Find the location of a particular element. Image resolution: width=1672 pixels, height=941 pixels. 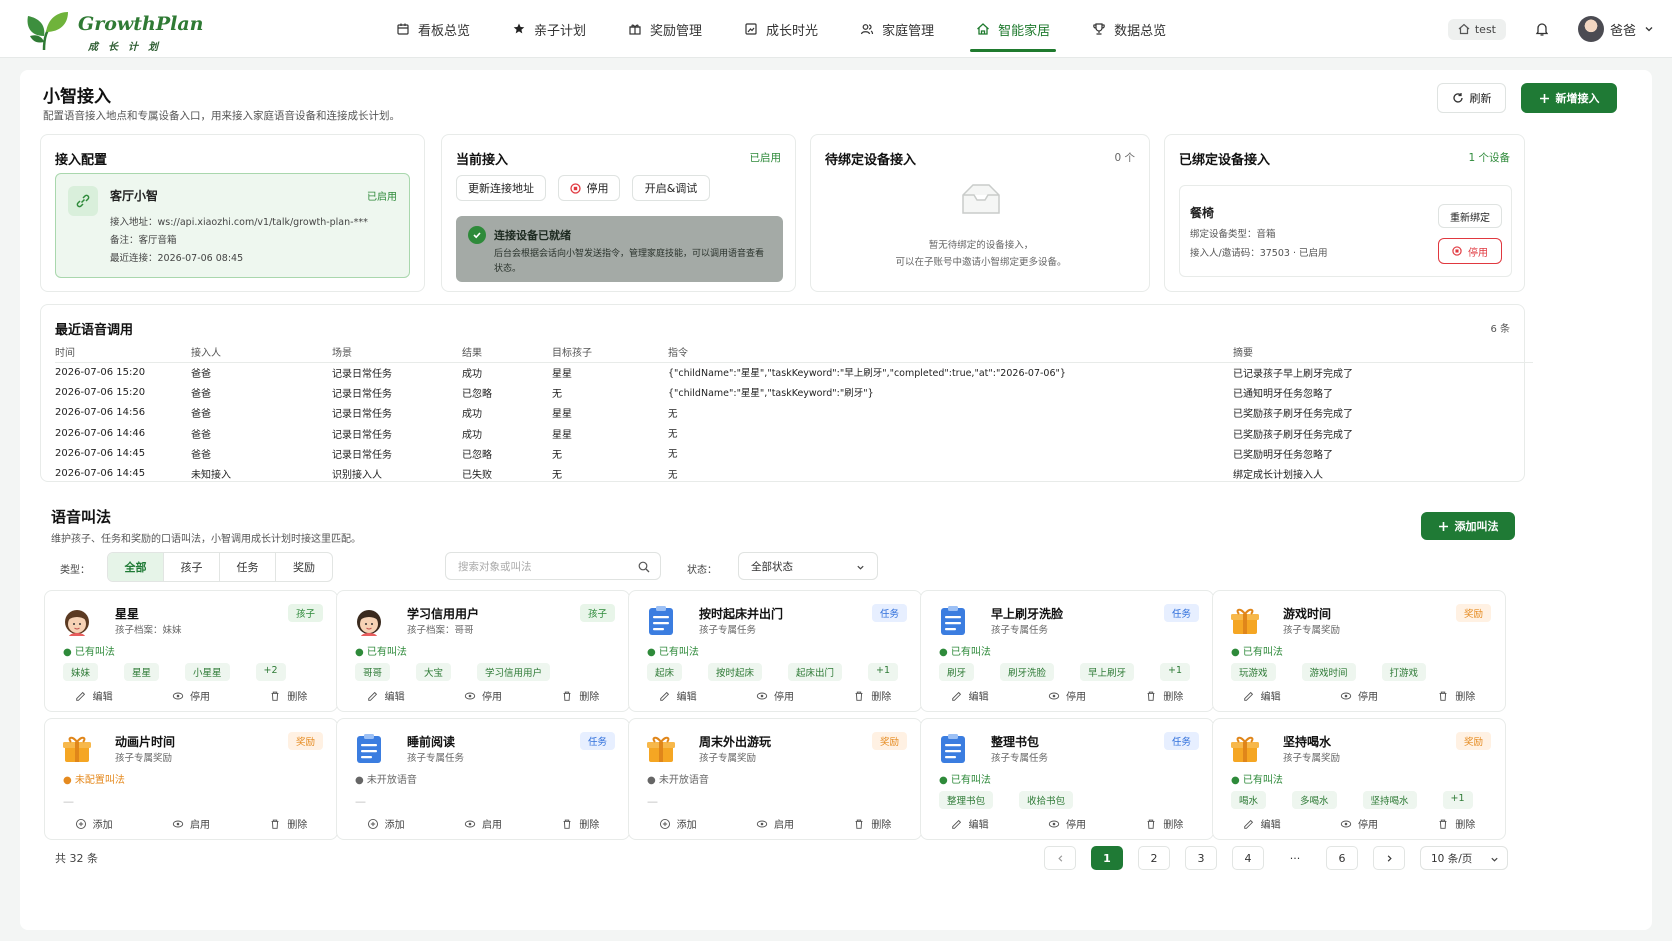

search-input: 搜索对象或叫法 is located at coordinates (553, 566).